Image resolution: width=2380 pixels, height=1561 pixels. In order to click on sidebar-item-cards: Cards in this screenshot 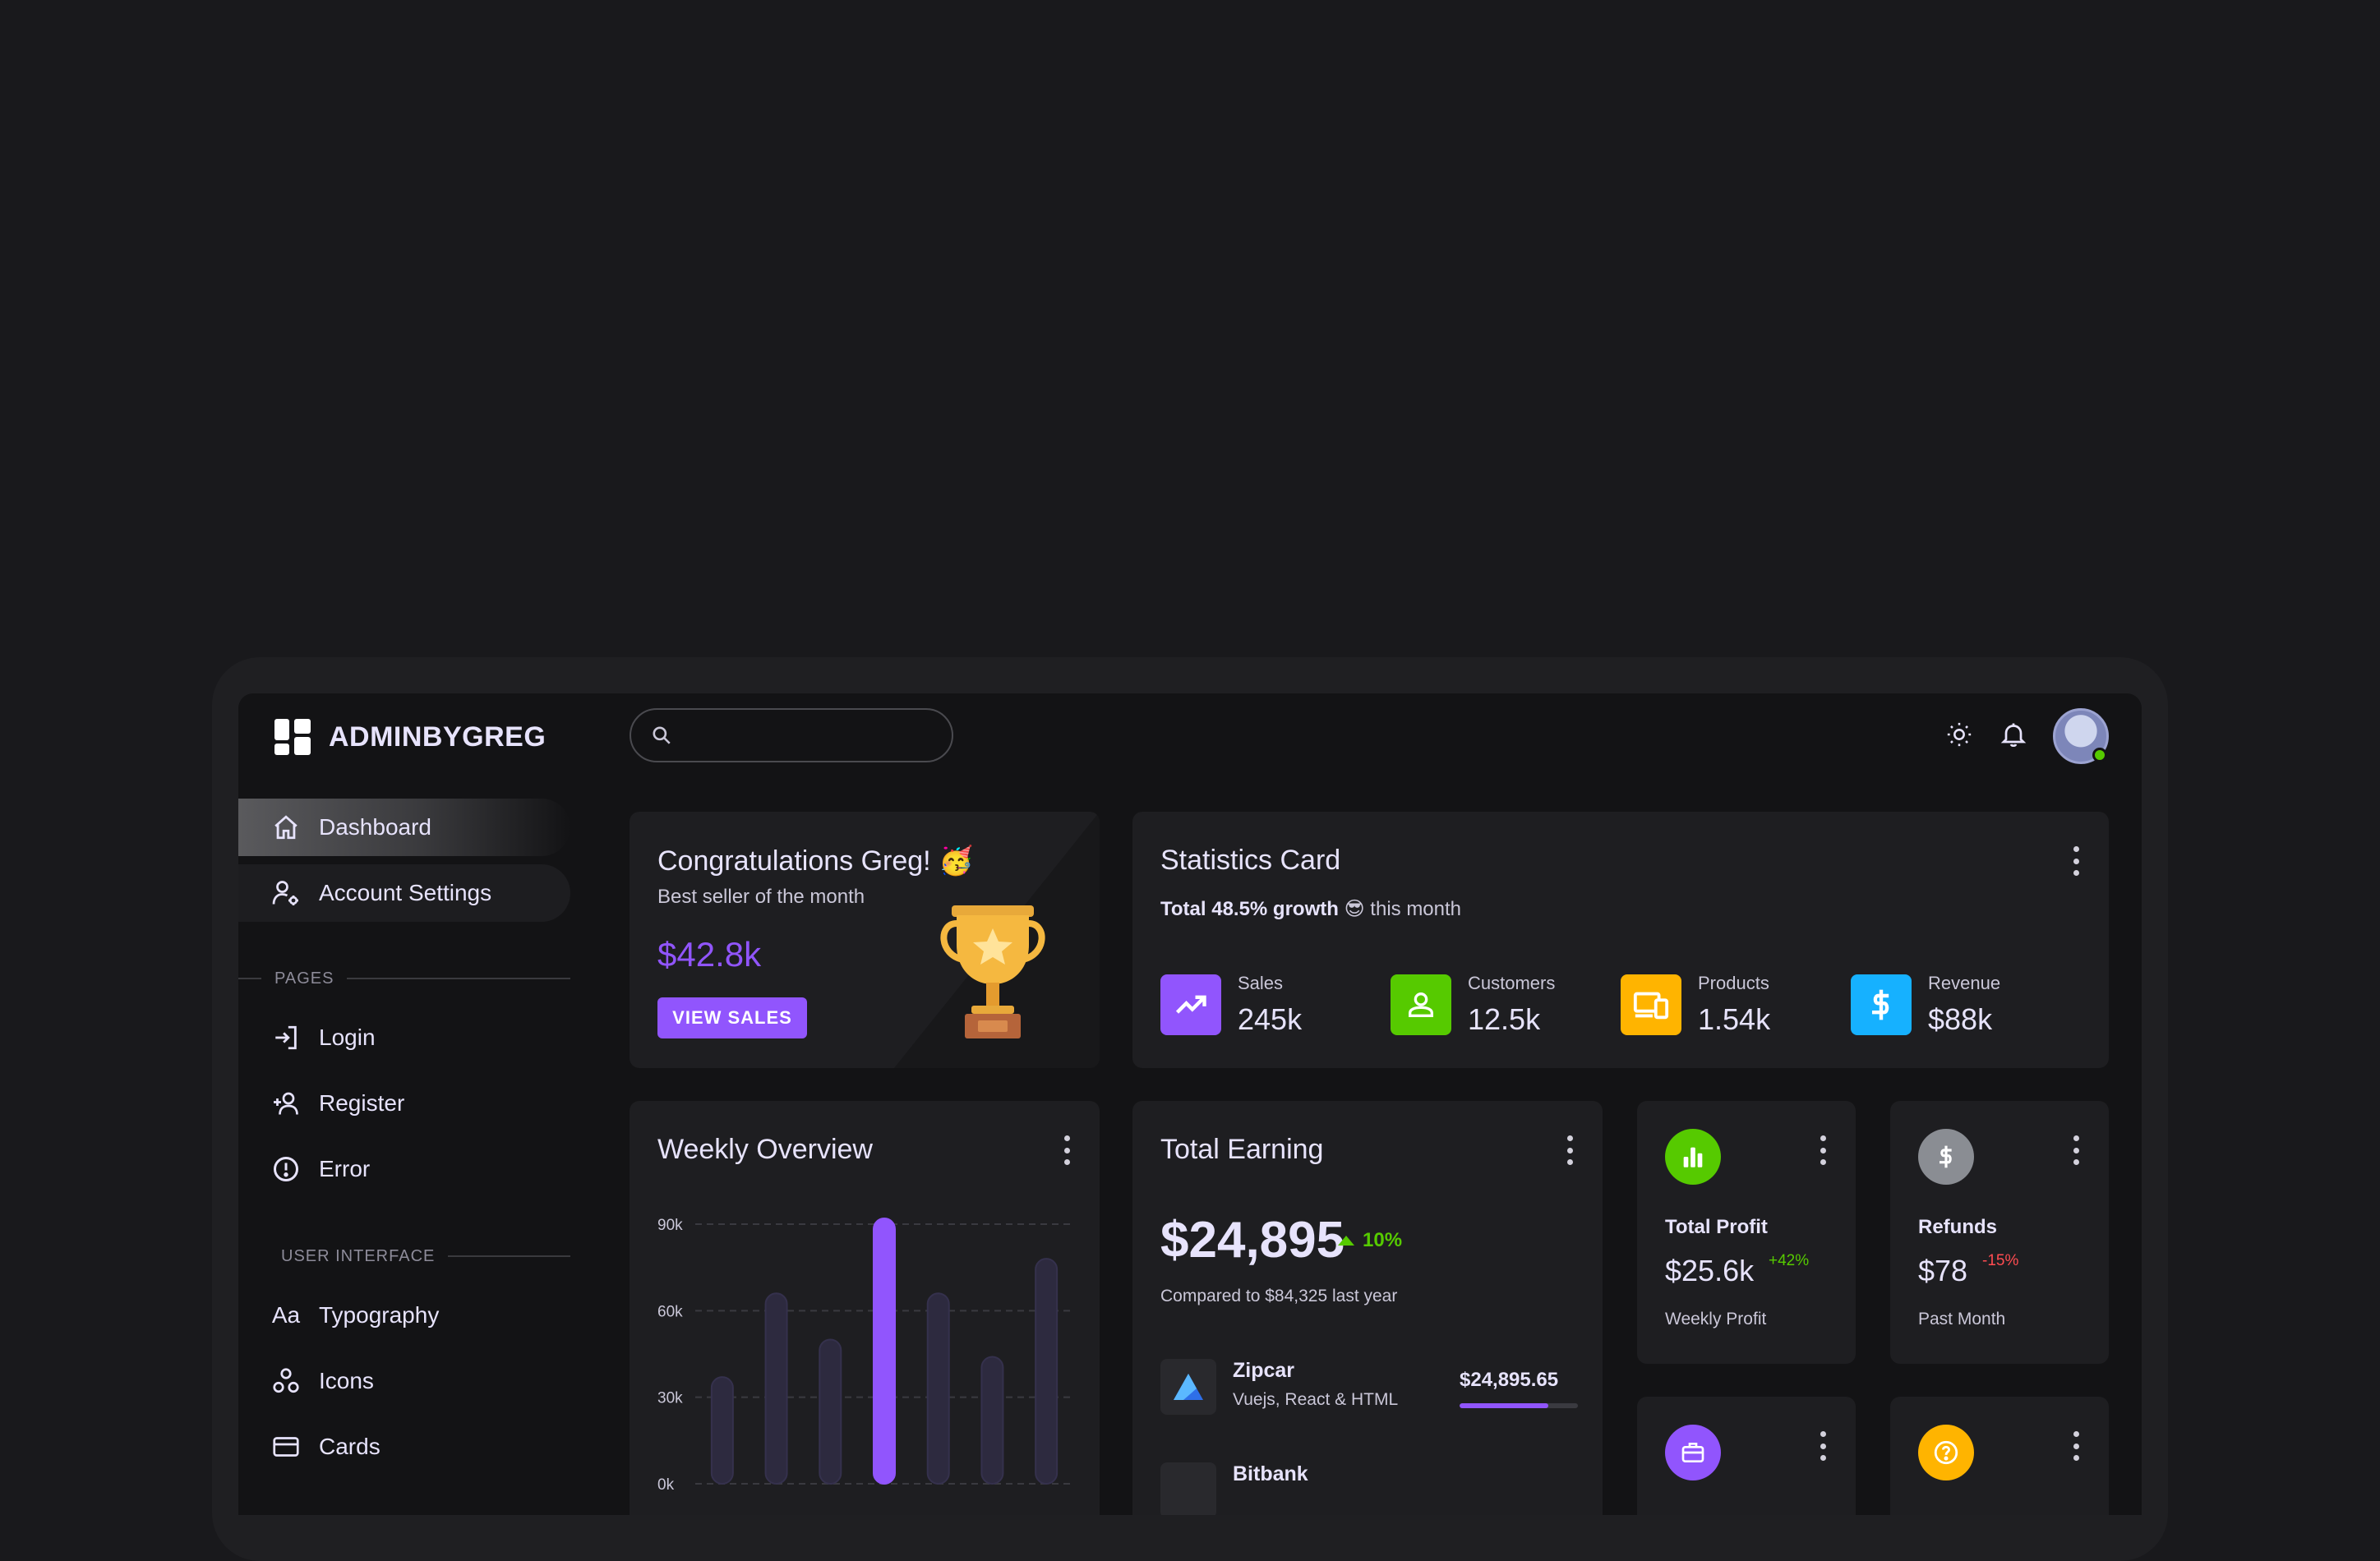, I will do `click(404, 1447)`.